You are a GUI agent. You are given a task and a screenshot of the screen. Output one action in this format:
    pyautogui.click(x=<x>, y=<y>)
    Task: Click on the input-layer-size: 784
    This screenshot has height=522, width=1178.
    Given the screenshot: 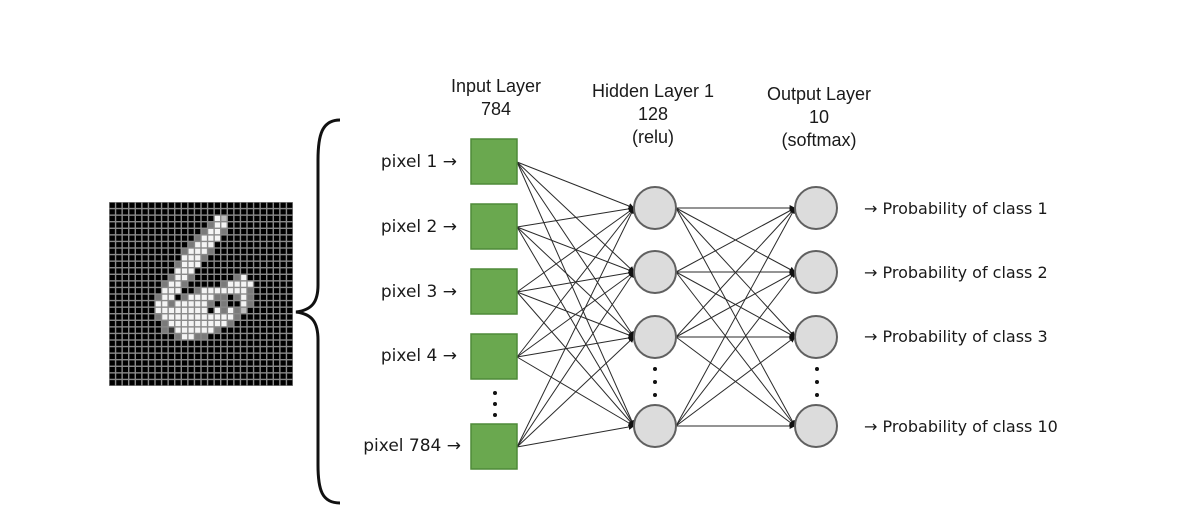 What is the action you would take?
    pyautogui.click(x=496, y=109)
    